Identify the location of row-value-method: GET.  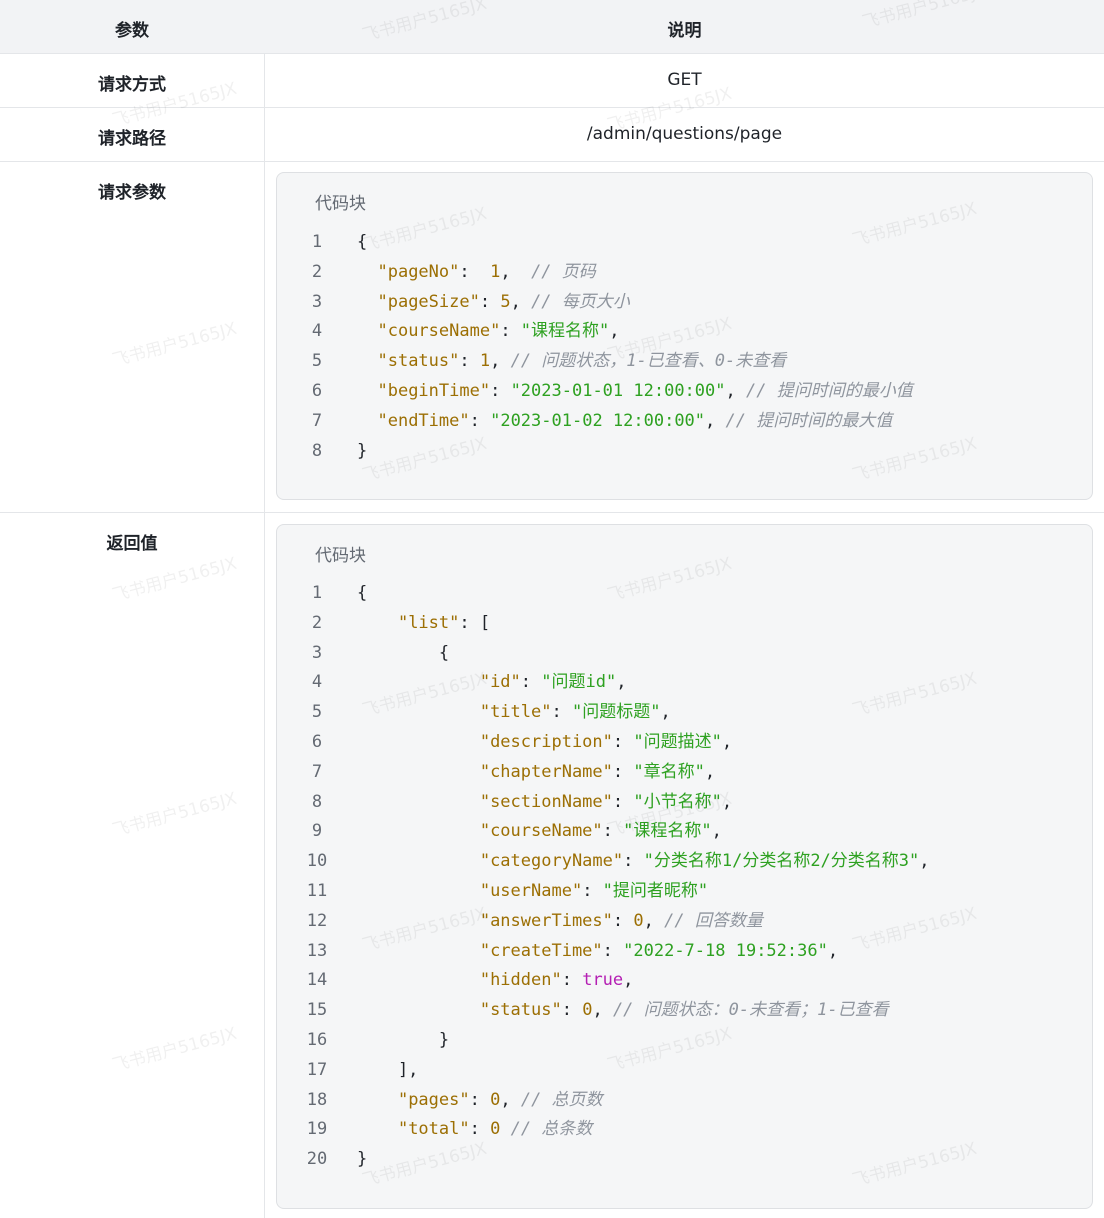
(684, 80).